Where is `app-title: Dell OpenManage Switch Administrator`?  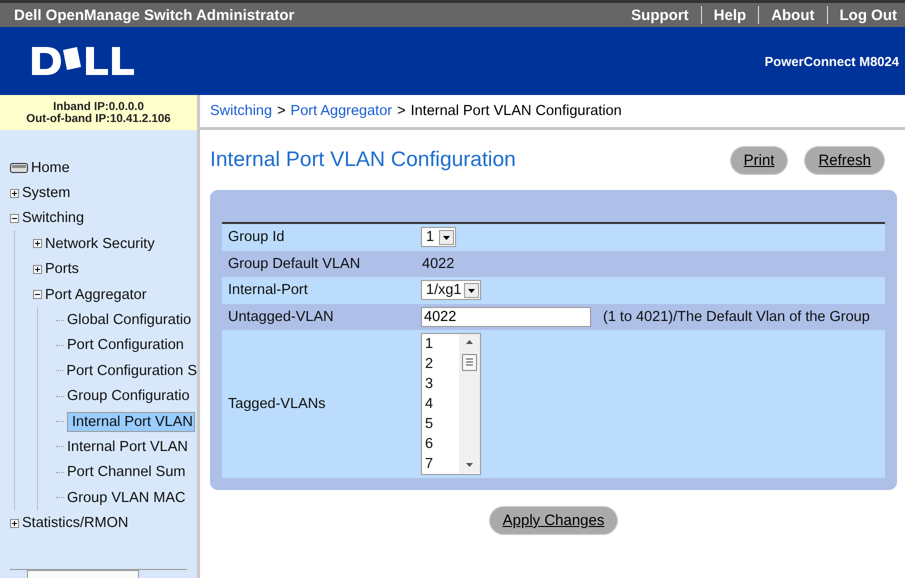 app-title: Dell OpenManage Switch Administrator is located at coordinates (154, 15).